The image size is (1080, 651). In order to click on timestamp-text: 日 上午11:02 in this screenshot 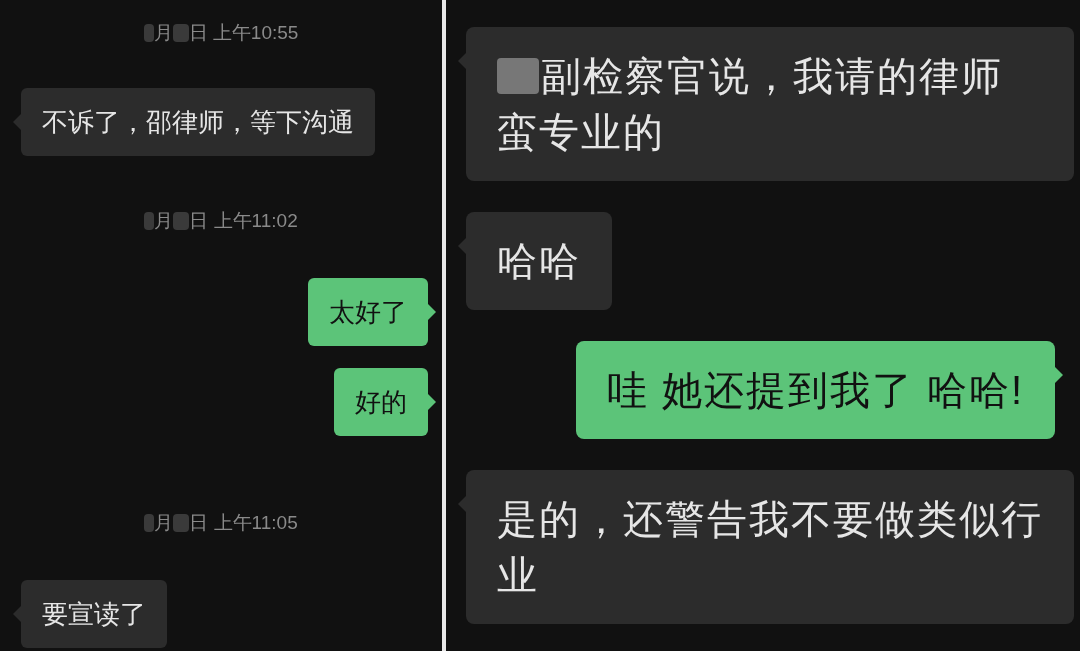, I will do `click(243, 220)`.